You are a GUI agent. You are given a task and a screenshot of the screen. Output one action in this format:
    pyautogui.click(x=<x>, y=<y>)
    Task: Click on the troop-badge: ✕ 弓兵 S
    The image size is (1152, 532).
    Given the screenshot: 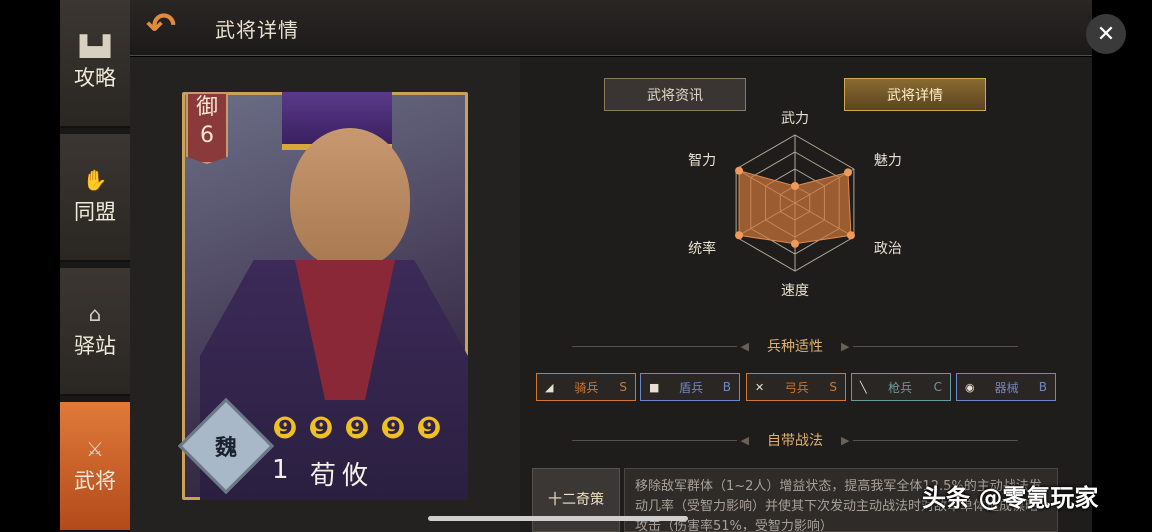 What is the action you would take?
    pyautogui.click(x=796, y=387)
    